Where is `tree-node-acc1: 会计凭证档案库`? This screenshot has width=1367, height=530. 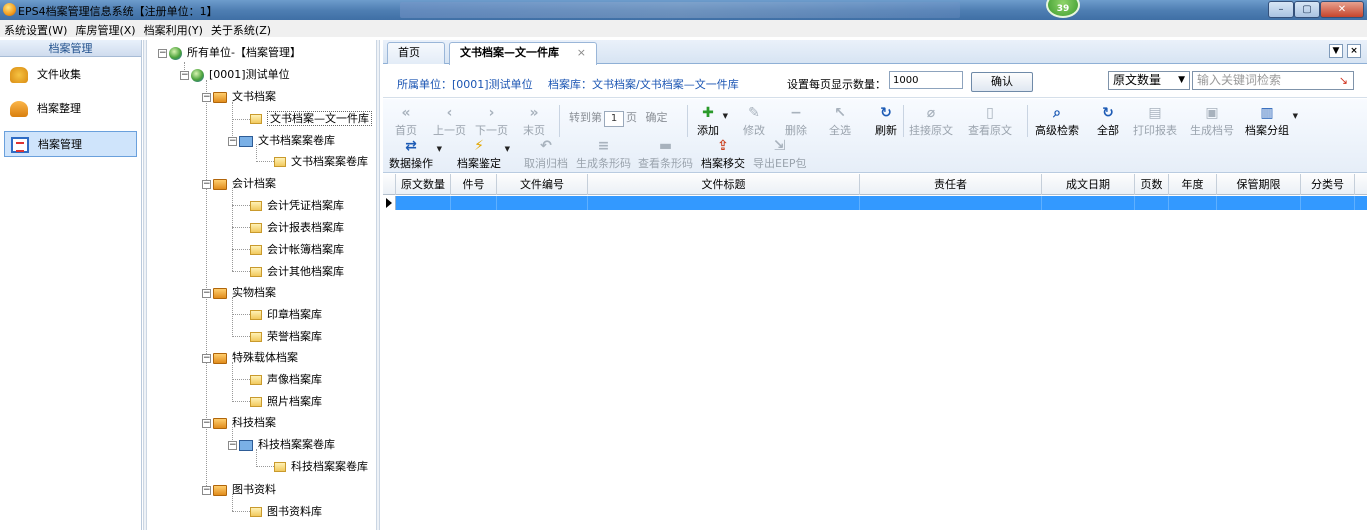
tree-node-acc1: 会计凭证档案库 is located at coordinates (297, 206).